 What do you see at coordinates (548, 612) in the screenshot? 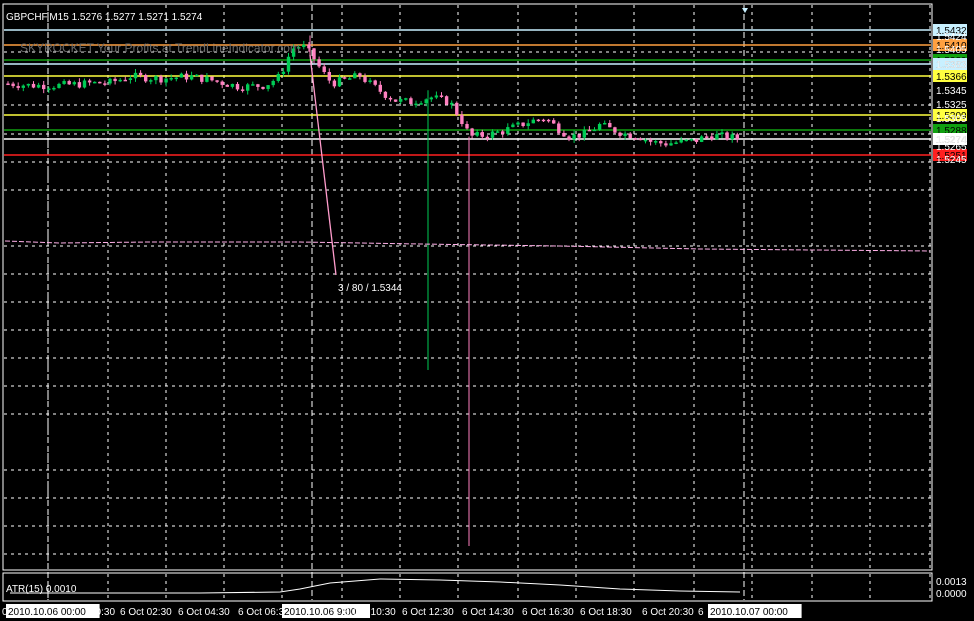
I see `time-axis-label: 6 Oct 16:30` at bounding box center [548, 612].